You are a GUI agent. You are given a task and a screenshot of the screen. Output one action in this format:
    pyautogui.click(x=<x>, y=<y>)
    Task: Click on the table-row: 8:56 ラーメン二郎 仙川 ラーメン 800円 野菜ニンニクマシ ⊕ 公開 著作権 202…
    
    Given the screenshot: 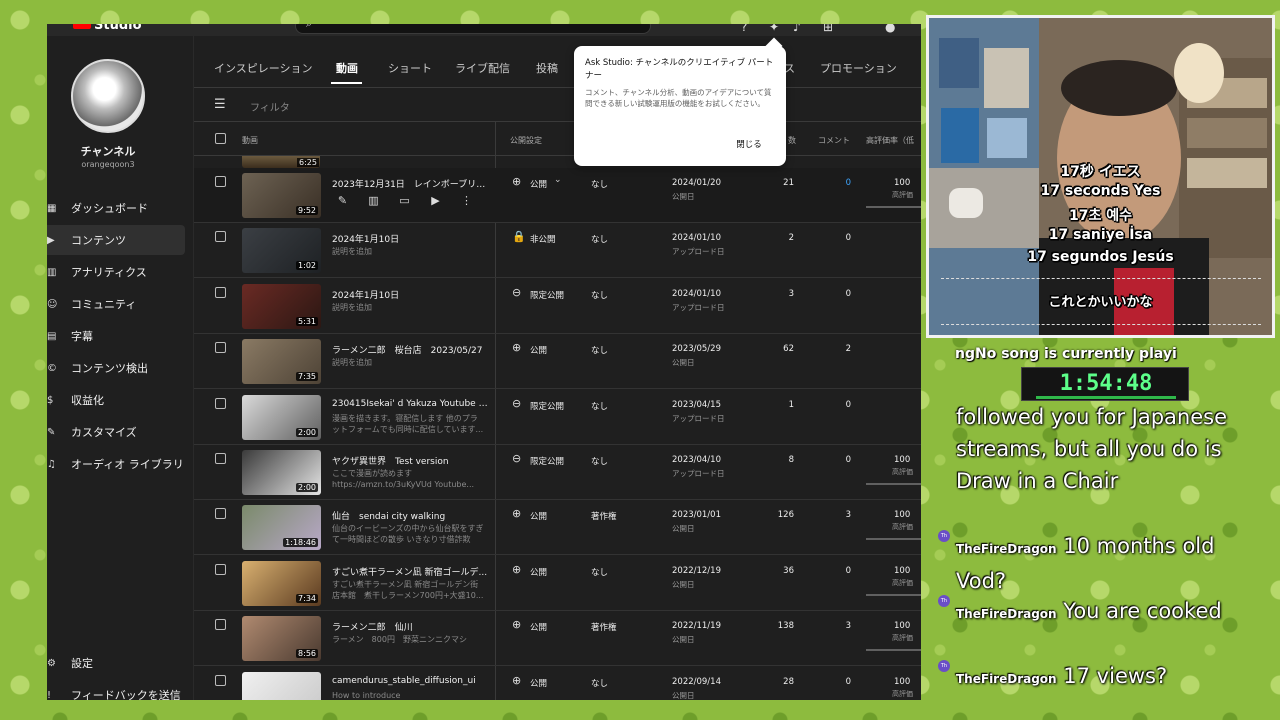 What is the action you would take?
    pyautogui.click(x=557, y=639)
    